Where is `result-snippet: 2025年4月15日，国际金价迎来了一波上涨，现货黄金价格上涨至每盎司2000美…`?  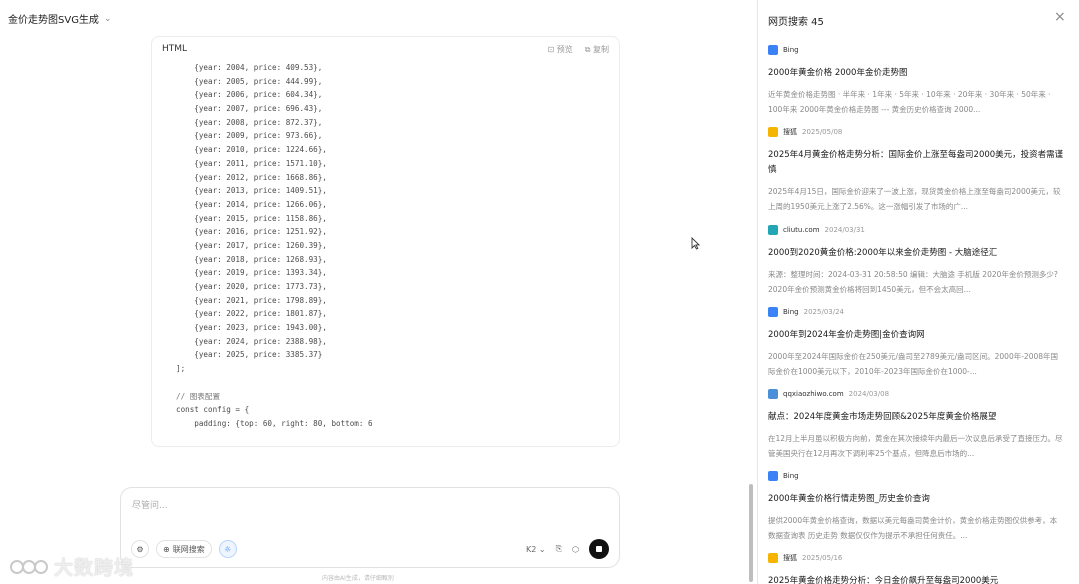
result-snippet: 2025年4月15日，国际金价迎来了一波上涨，现货黄金价格上涨至每盎司2000美… is located at coordinates (914, 199).